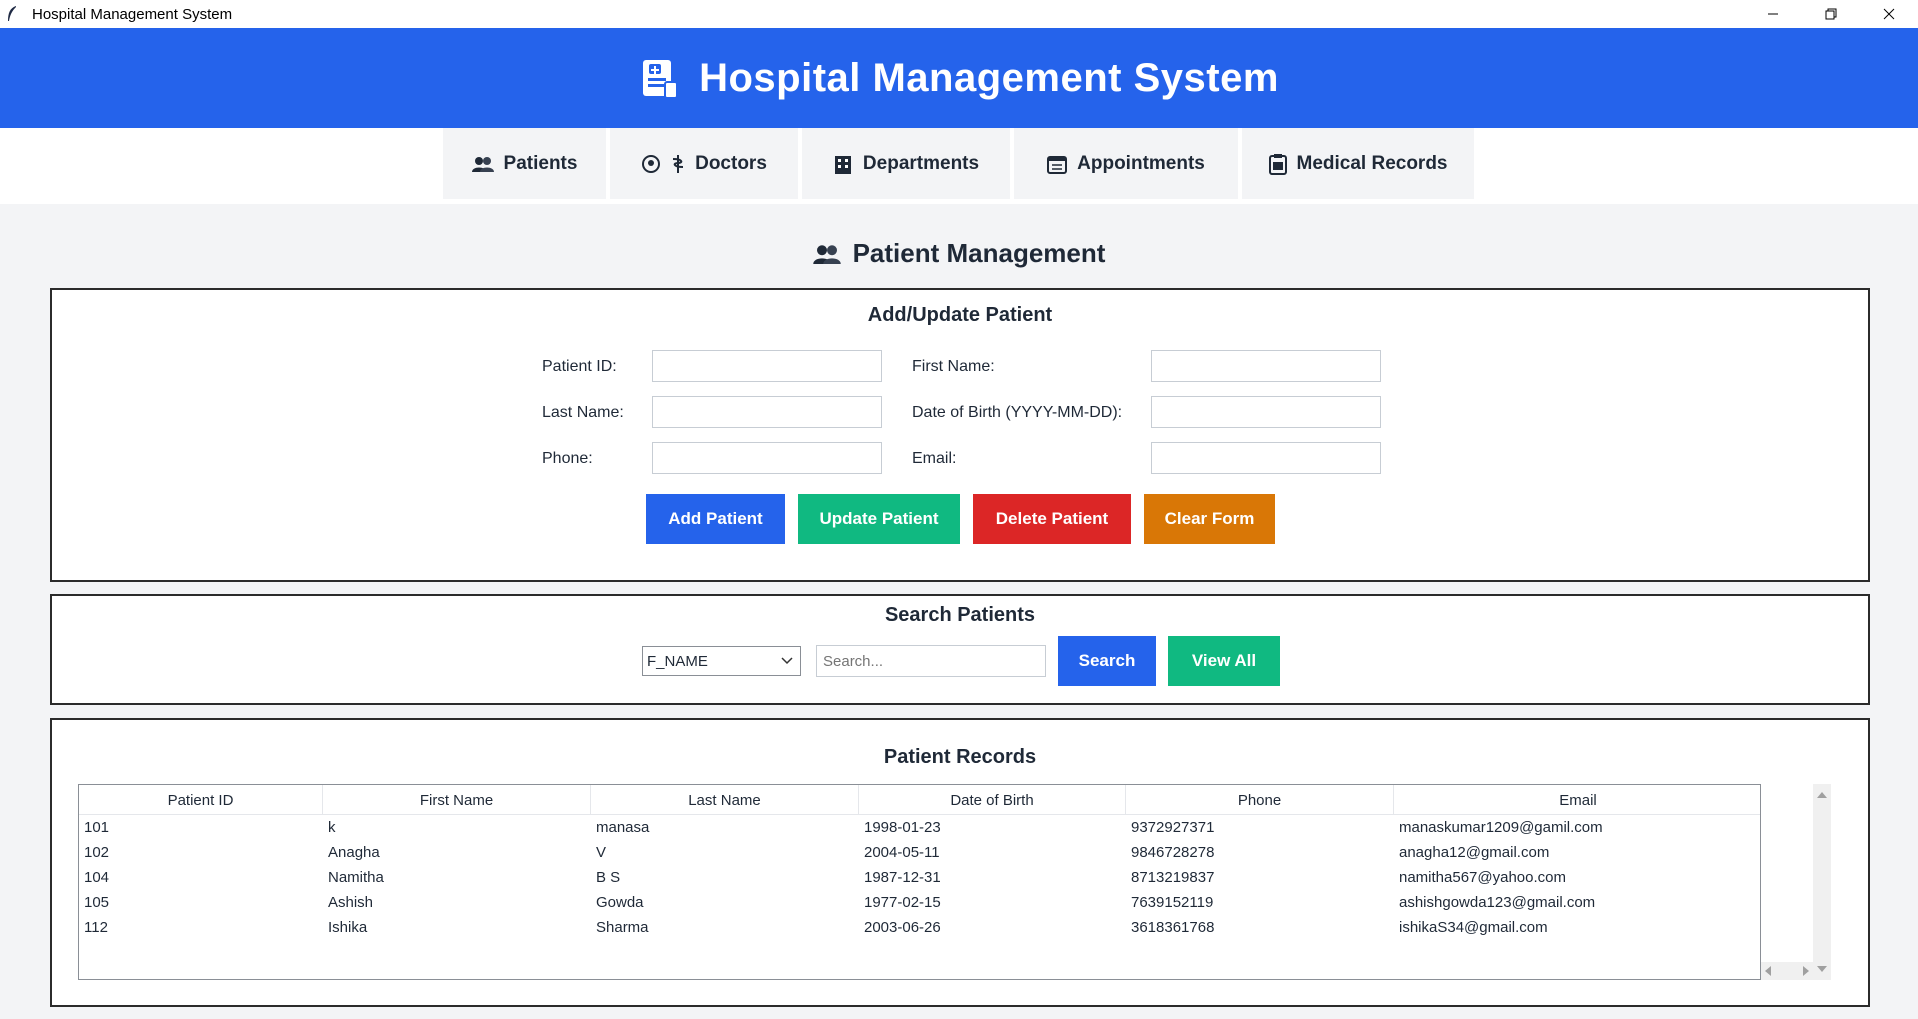 This screenshot has width=1918, height=1019. I want to click on cell-dob: 1977-02-15, so click(902, 902).